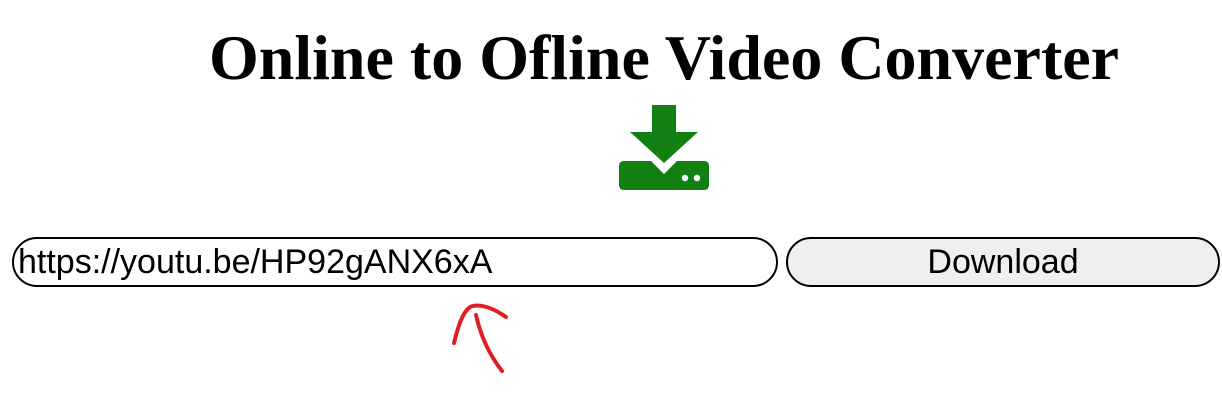 The height and width of the screenshot is (411, 1222). Describe the element at coordinates (395, 262) in the screenshot. I see `url-input` at that location.